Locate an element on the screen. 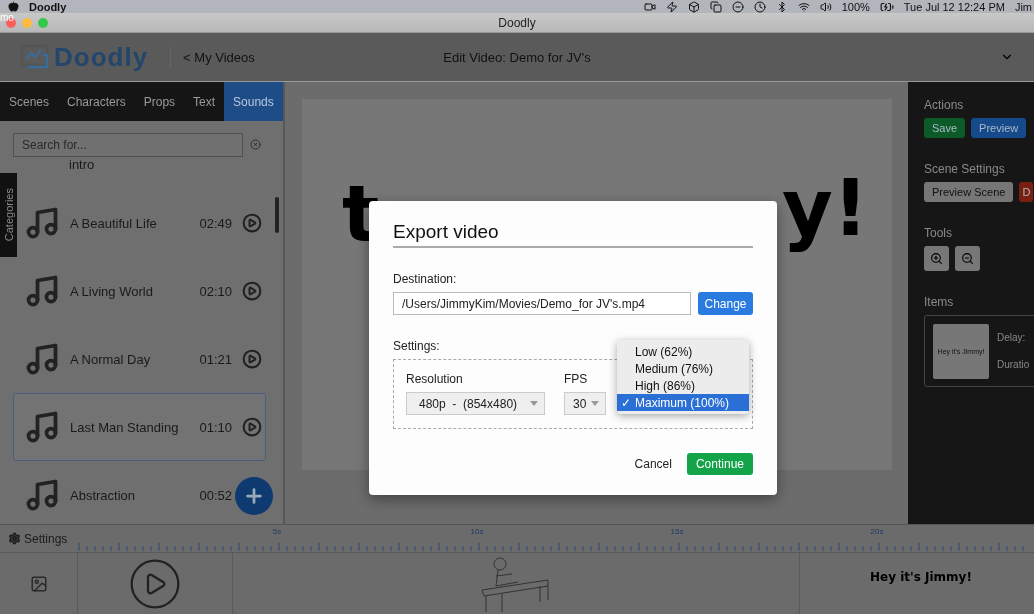  tick-label: 20s is located at coordinates (877, 531).